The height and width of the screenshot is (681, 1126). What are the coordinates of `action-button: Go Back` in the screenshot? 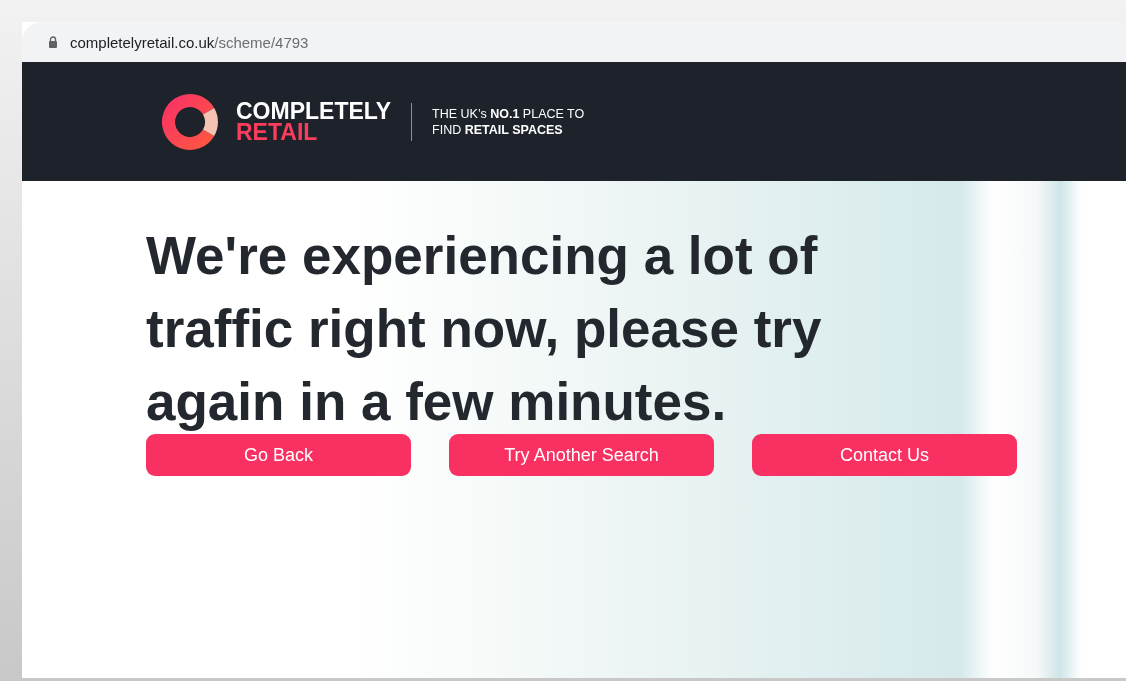 It's located at (278, 455).